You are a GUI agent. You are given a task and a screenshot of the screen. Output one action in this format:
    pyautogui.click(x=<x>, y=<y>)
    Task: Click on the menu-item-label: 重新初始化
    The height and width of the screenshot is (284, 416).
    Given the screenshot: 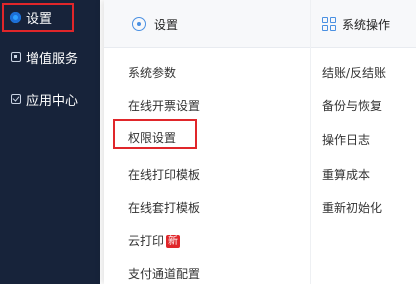 What is the action you would take?
    pyautogui.click(x=352, y=208)
    